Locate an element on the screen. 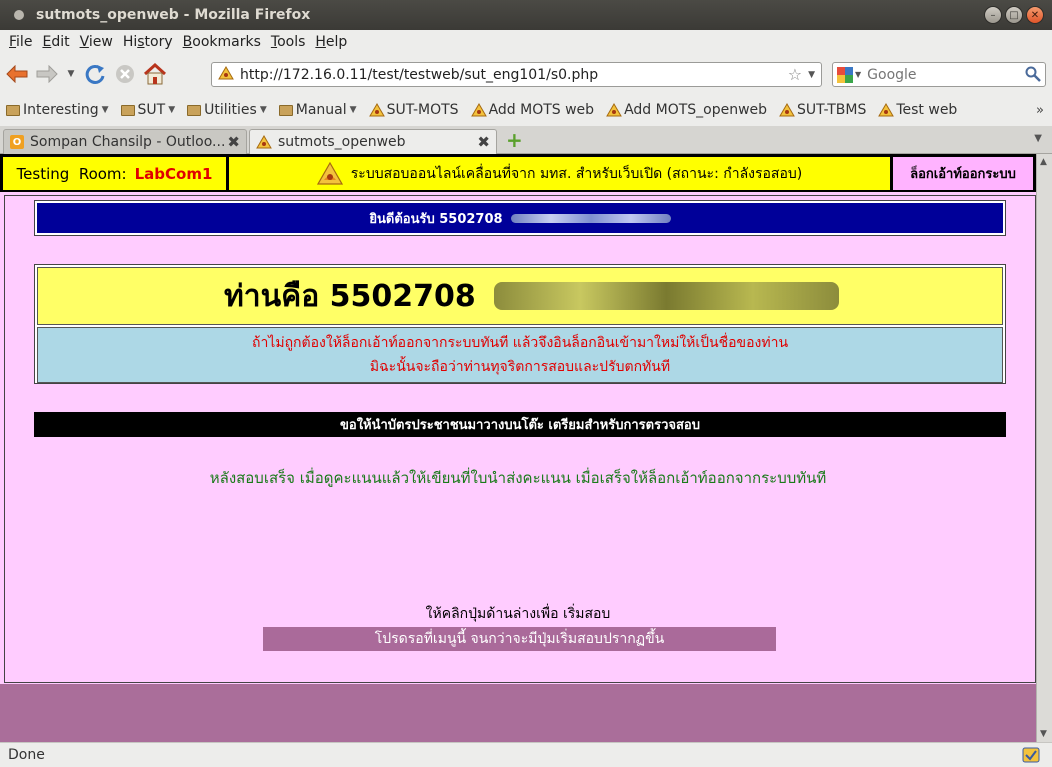 This screenshot has height=767, width=1052. close-window-icon: ✕ is located at coordinates (1035, 15).